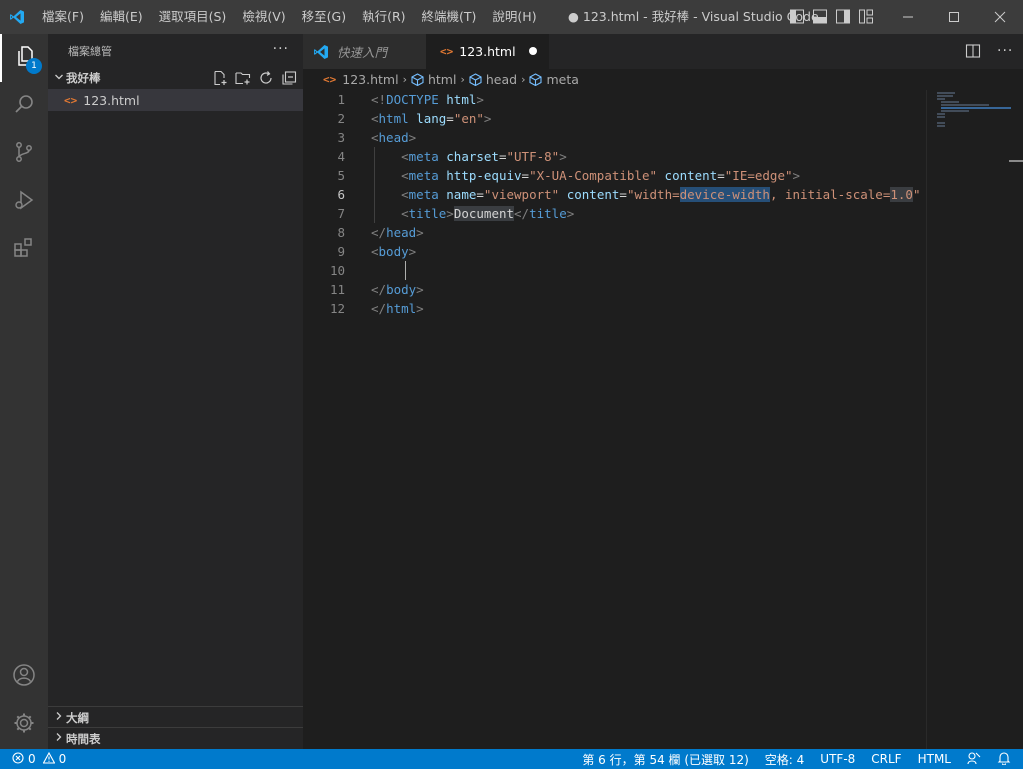 The width and height of the screenshot is (1023, 769). I want to click on tab-123-html: <> 123.html, so click(487, 51).